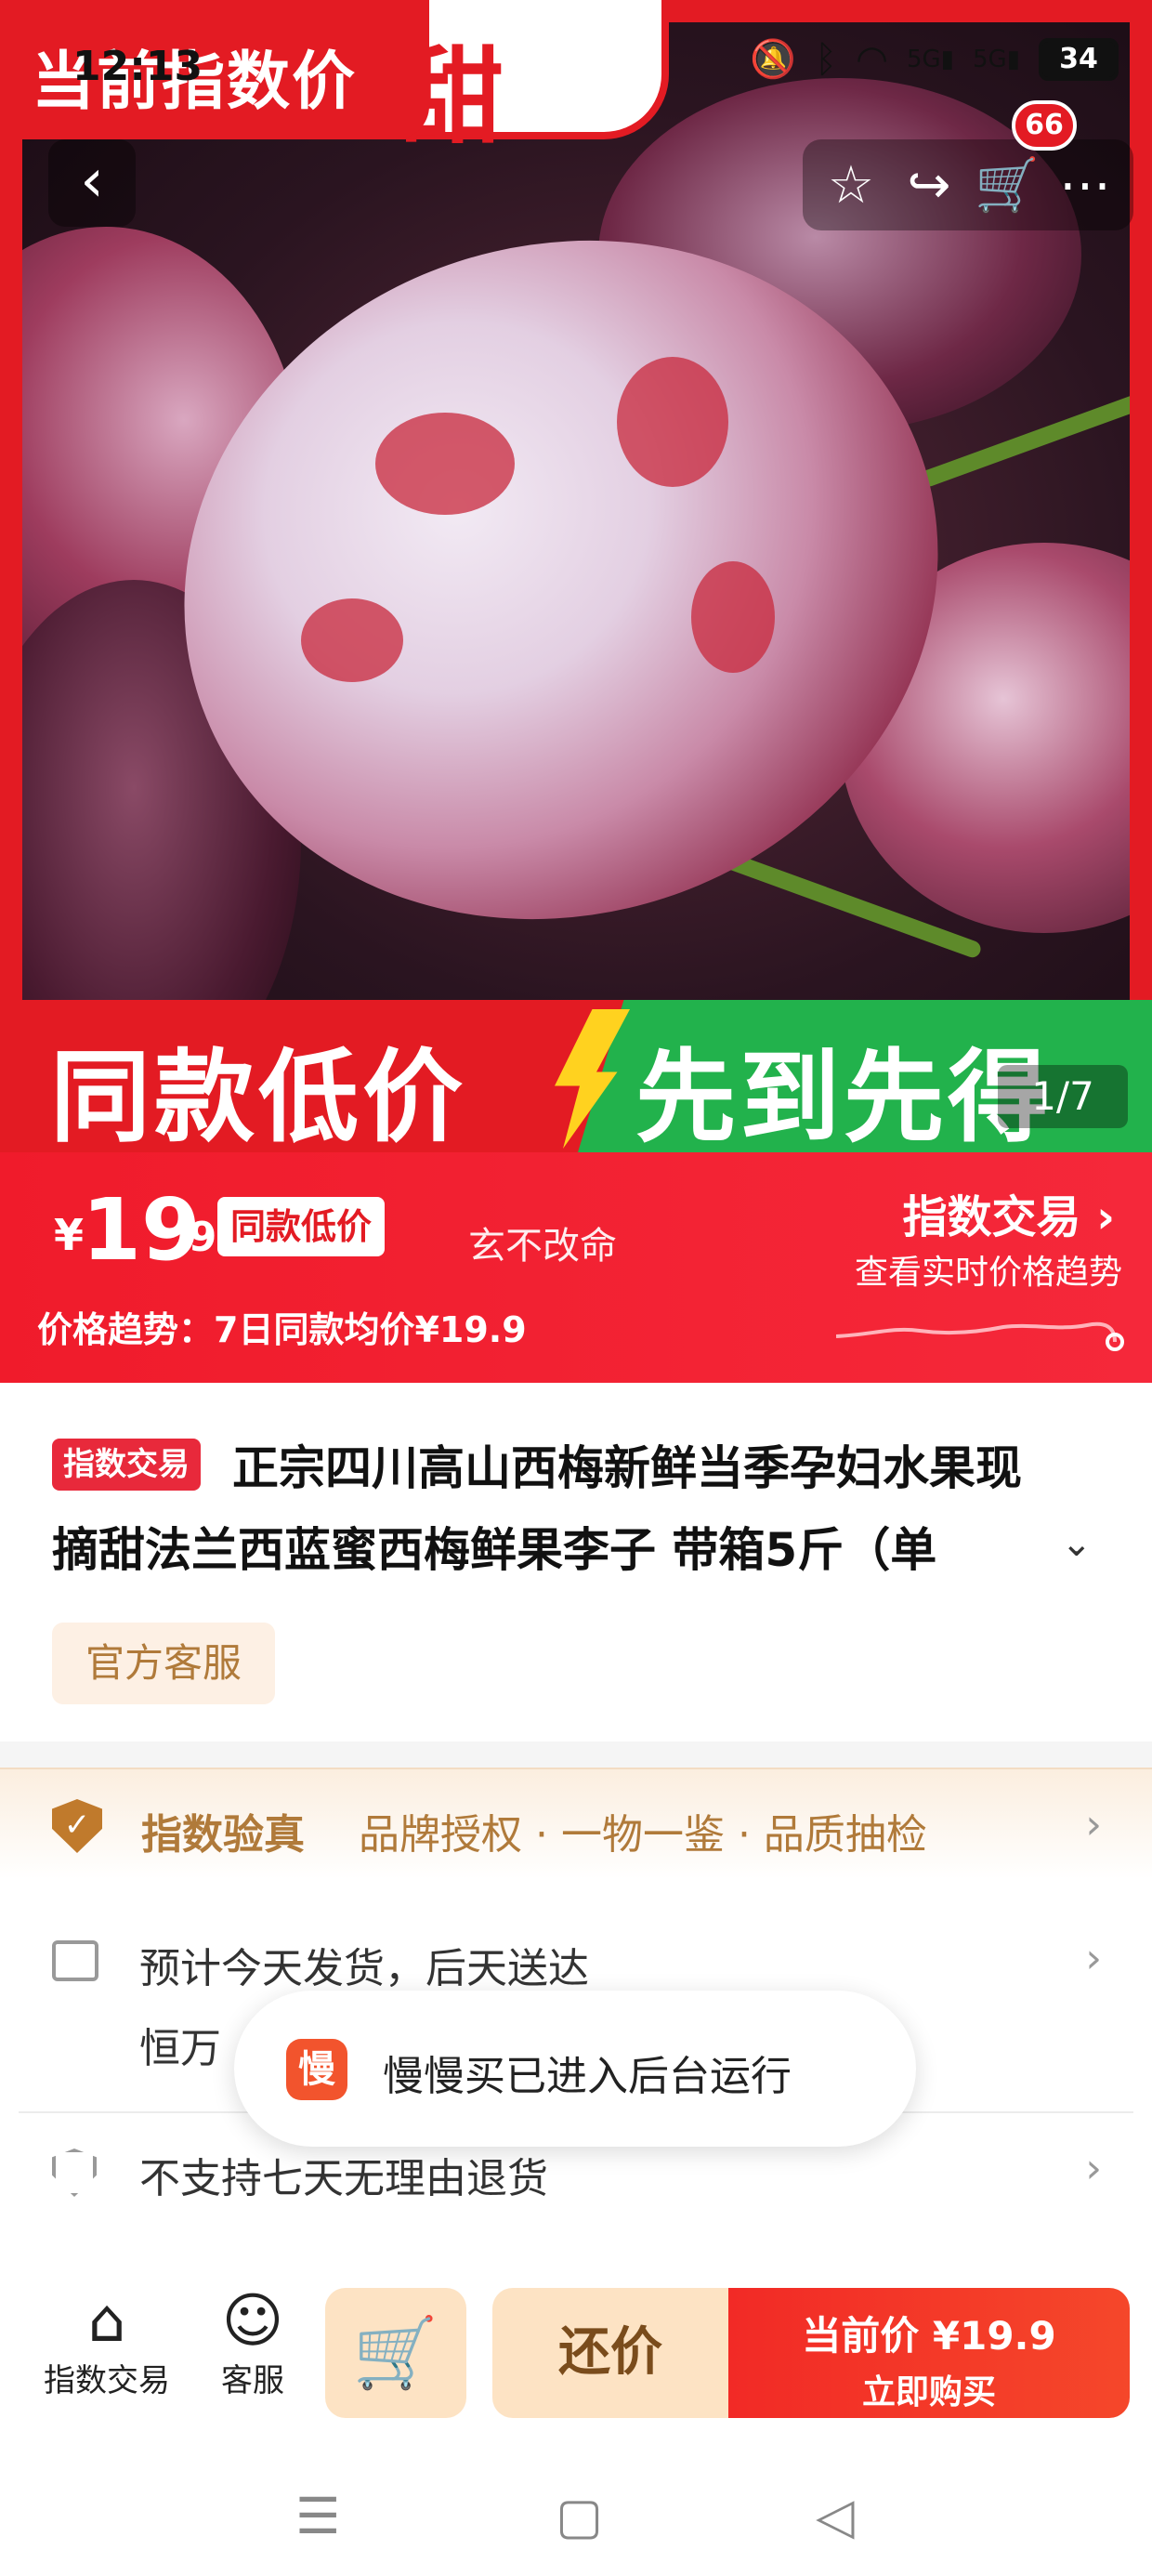 This screenshot has width=1152, height=2576. What do you see at coordinates (1063, 1096) in the screenshot?
I see `image-counter: 1/7` at bounding box center [1063, 1096].